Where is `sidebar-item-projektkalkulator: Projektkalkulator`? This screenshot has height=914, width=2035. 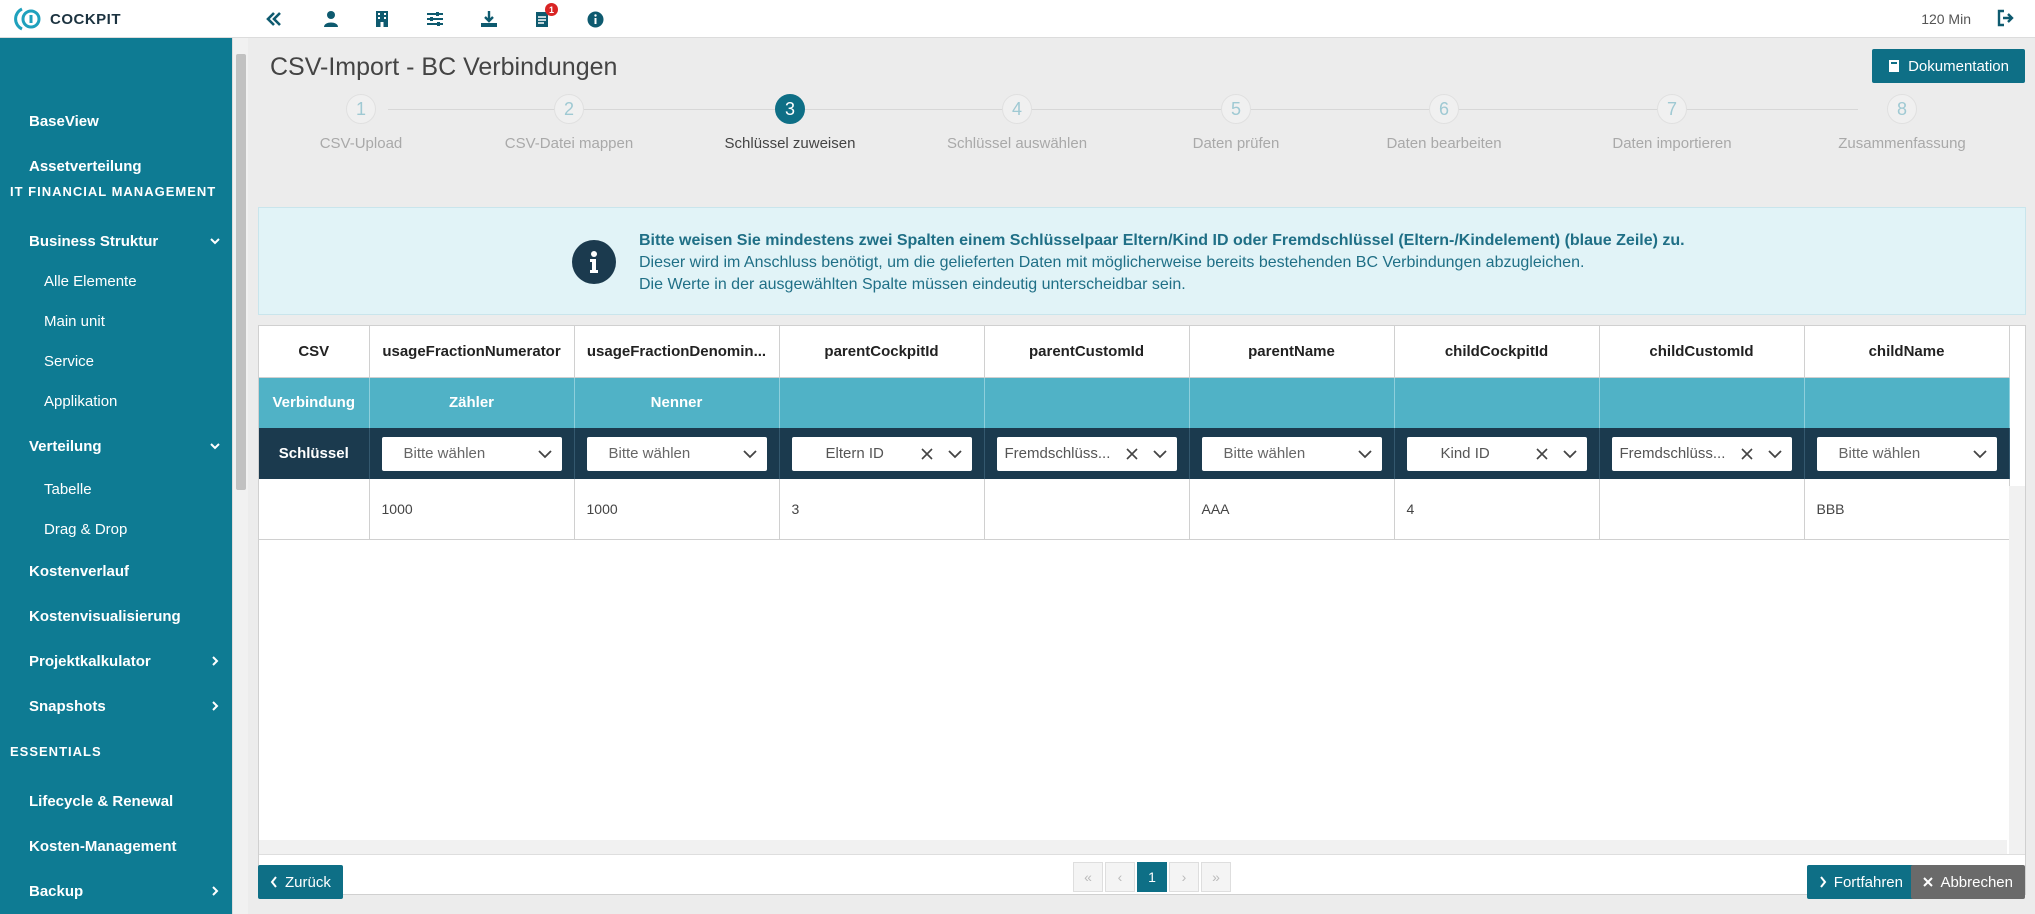
sidebar-item-projektkalkulator: Projektkalkulator is located at coordinates (116, 661).